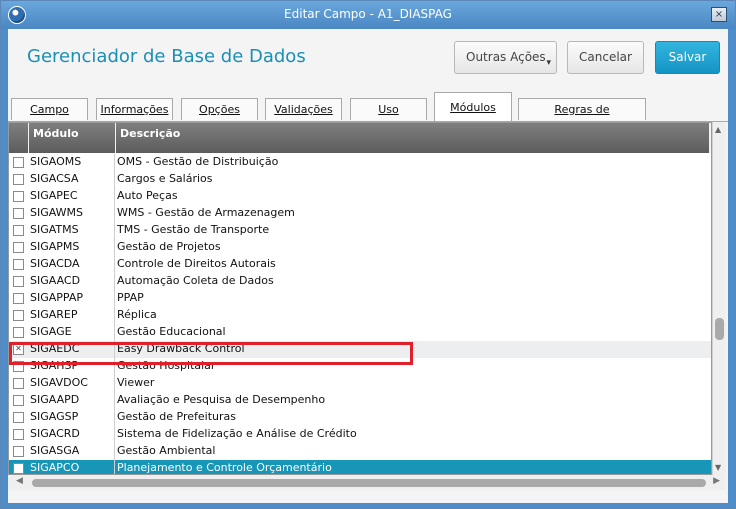 The height and width of the screenshot is (509, 736). Describe the element at coordinates (18, 138) in the screenshot. I see `header-check-column` at that location.